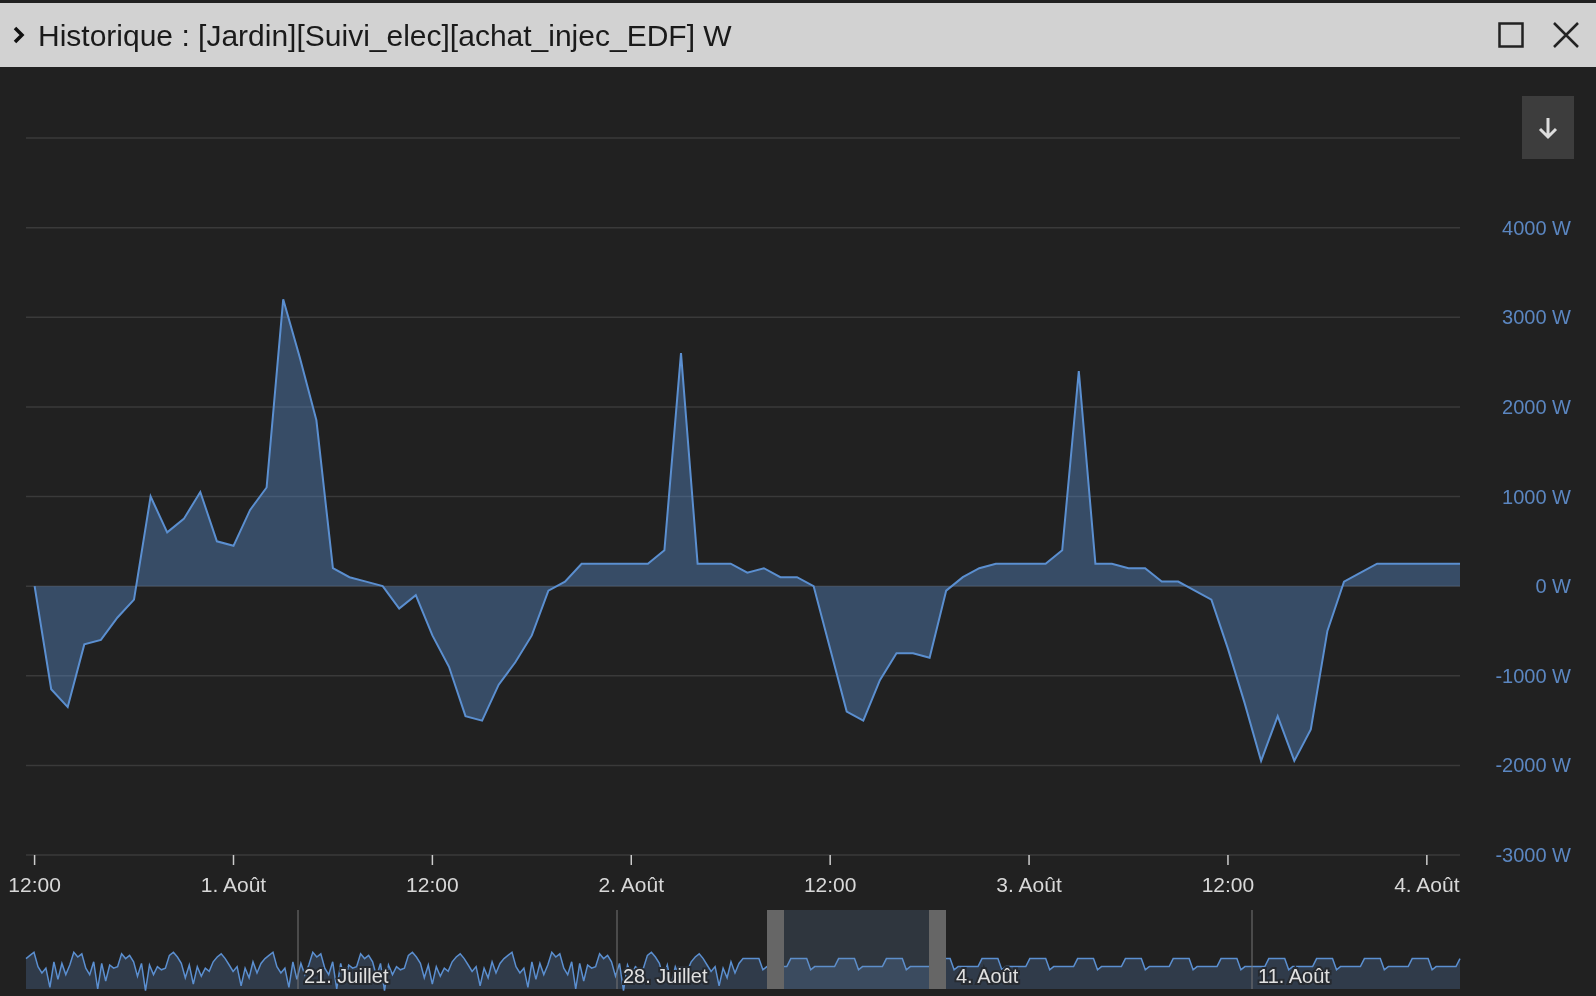  I want to click on axis-label: -1000 W, so click(1533, 675).